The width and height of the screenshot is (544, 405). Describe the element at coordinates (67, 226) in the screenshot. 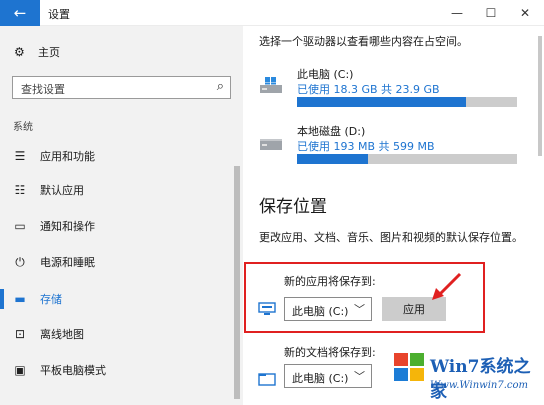

I see `sidebar-item-label: 通知和操作` at that location.